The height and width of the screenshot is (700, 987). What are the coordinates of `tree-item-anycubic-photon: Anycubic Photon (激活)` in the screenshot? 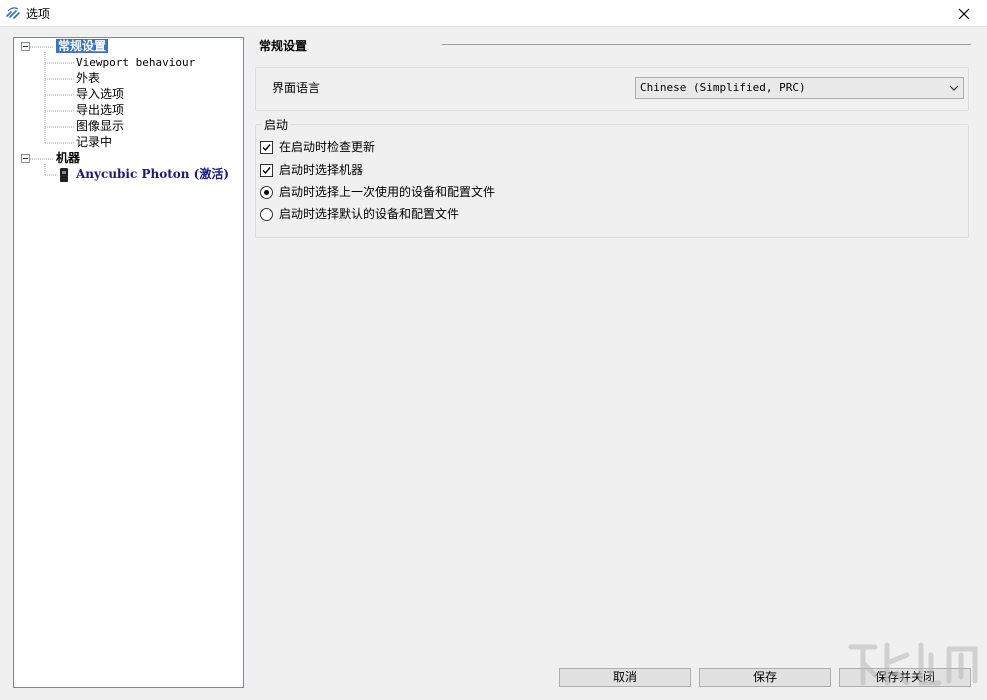 It's located at (152, 174).